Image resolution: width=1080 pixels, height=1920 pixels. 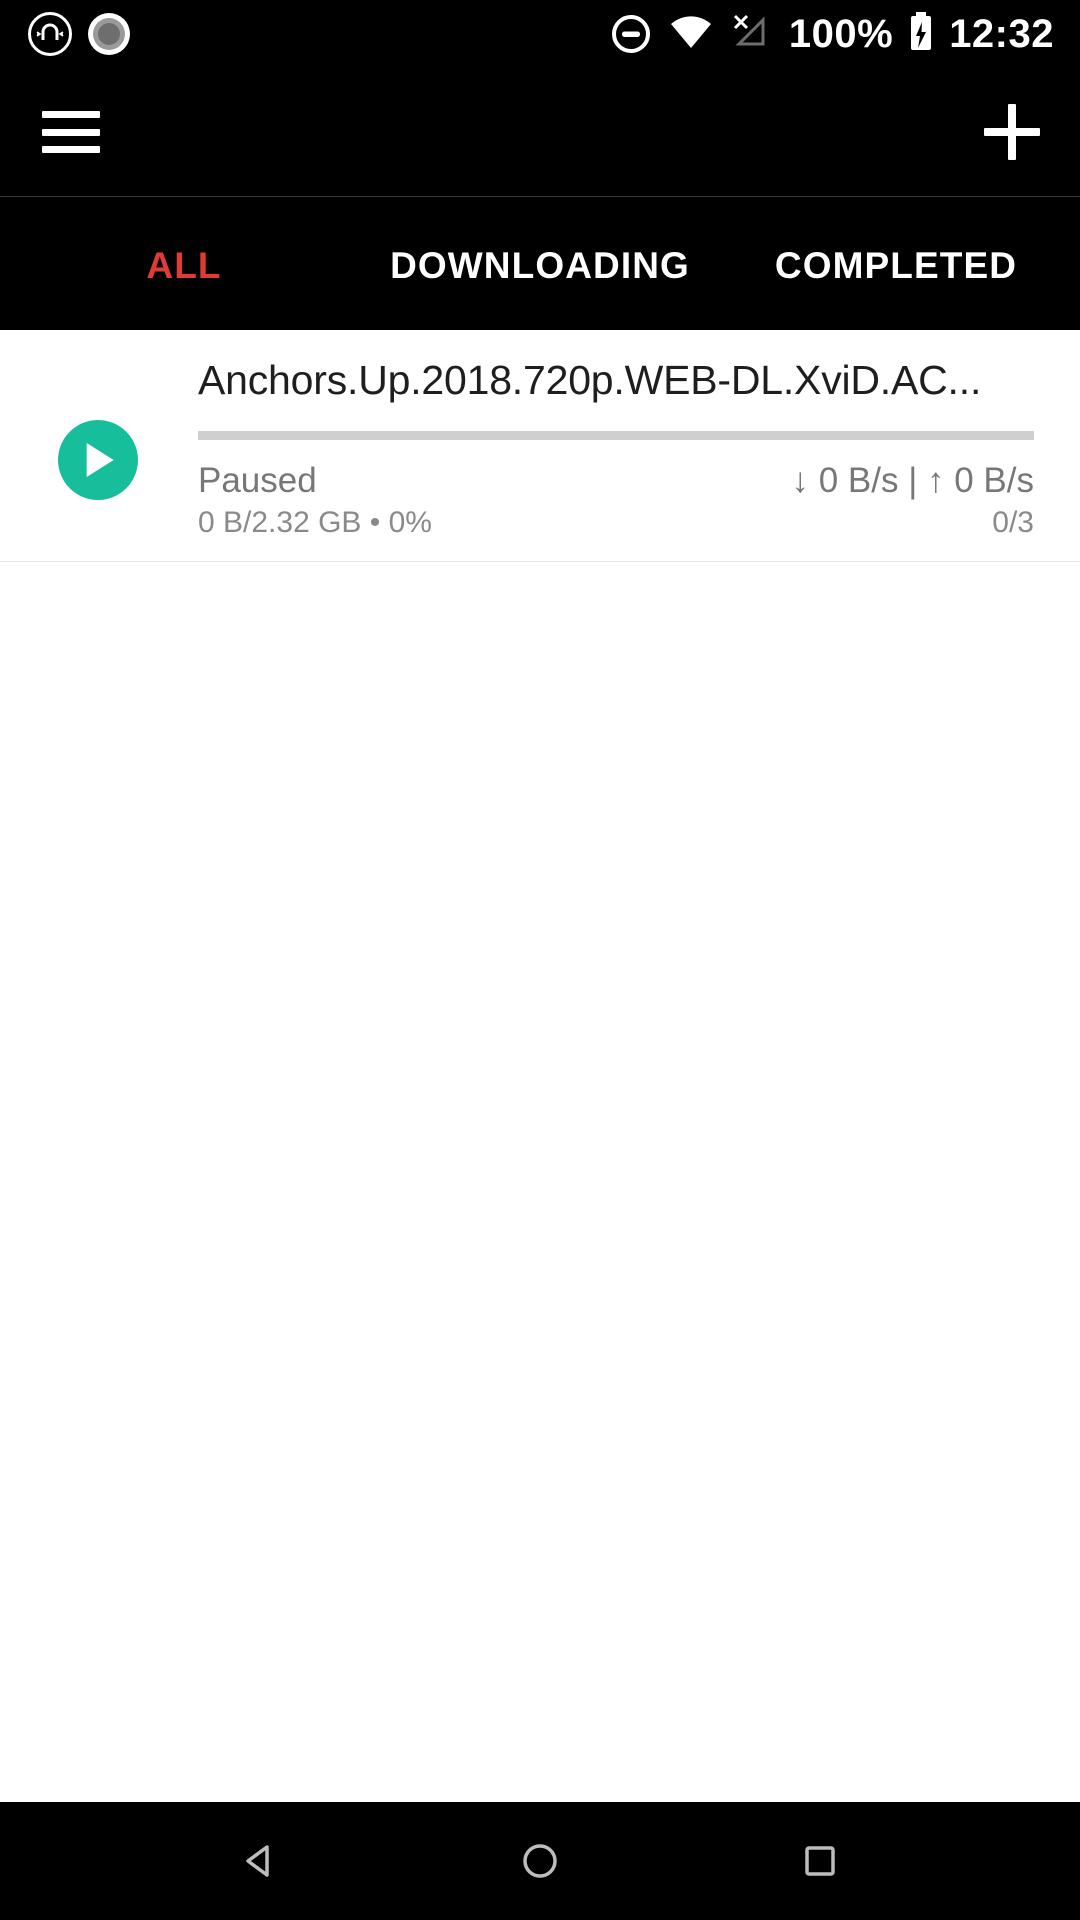 What do you see at coordinates (71, 132) in the screenshot?
I see `hamburger-menu-icon` at bounding box center [71, 132].